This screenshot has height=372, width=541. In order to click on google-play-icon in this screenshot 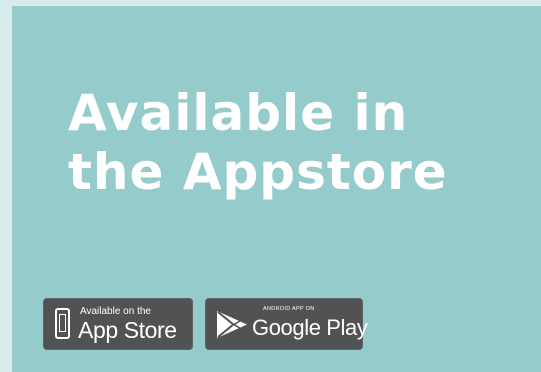, I will do `click(232, 324)`.